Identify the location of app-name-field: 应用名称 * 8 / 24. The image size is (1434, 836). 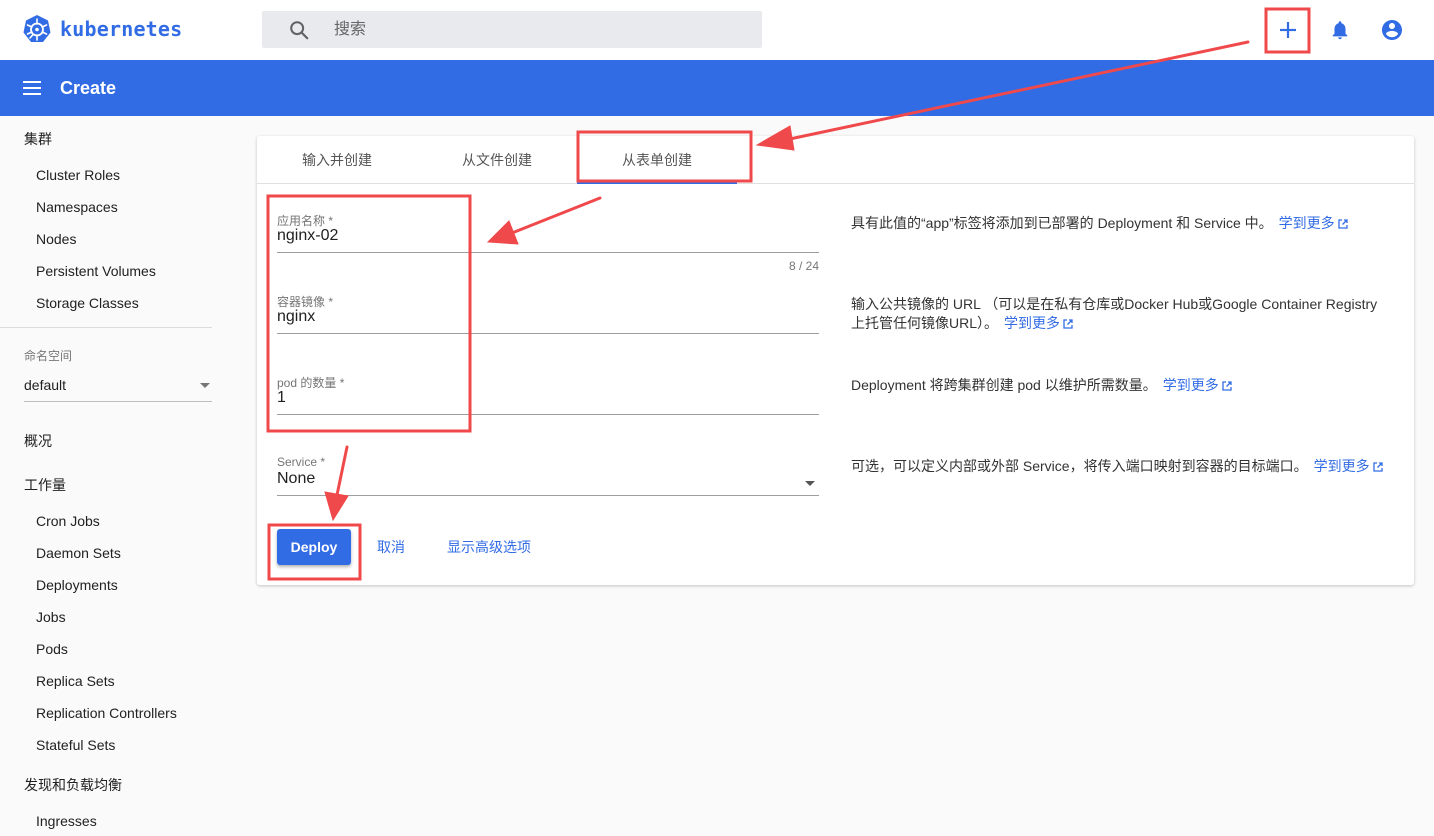
(548, 244).